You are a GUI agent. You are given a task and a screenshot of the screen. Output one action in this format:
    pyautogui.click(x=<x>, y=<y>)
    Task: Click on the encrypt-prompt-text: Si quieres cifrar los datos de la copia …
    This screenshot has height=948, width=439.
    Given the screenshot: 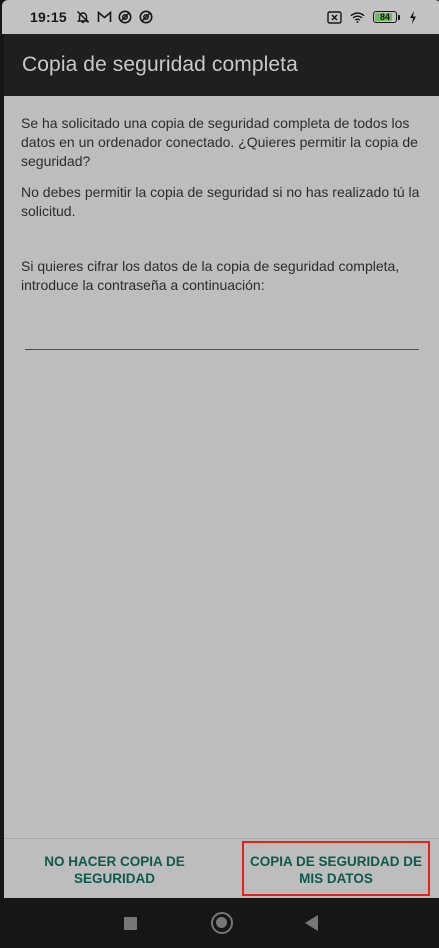 What is the action you would take?
    pyautogui.click(x=210, y=275)
    